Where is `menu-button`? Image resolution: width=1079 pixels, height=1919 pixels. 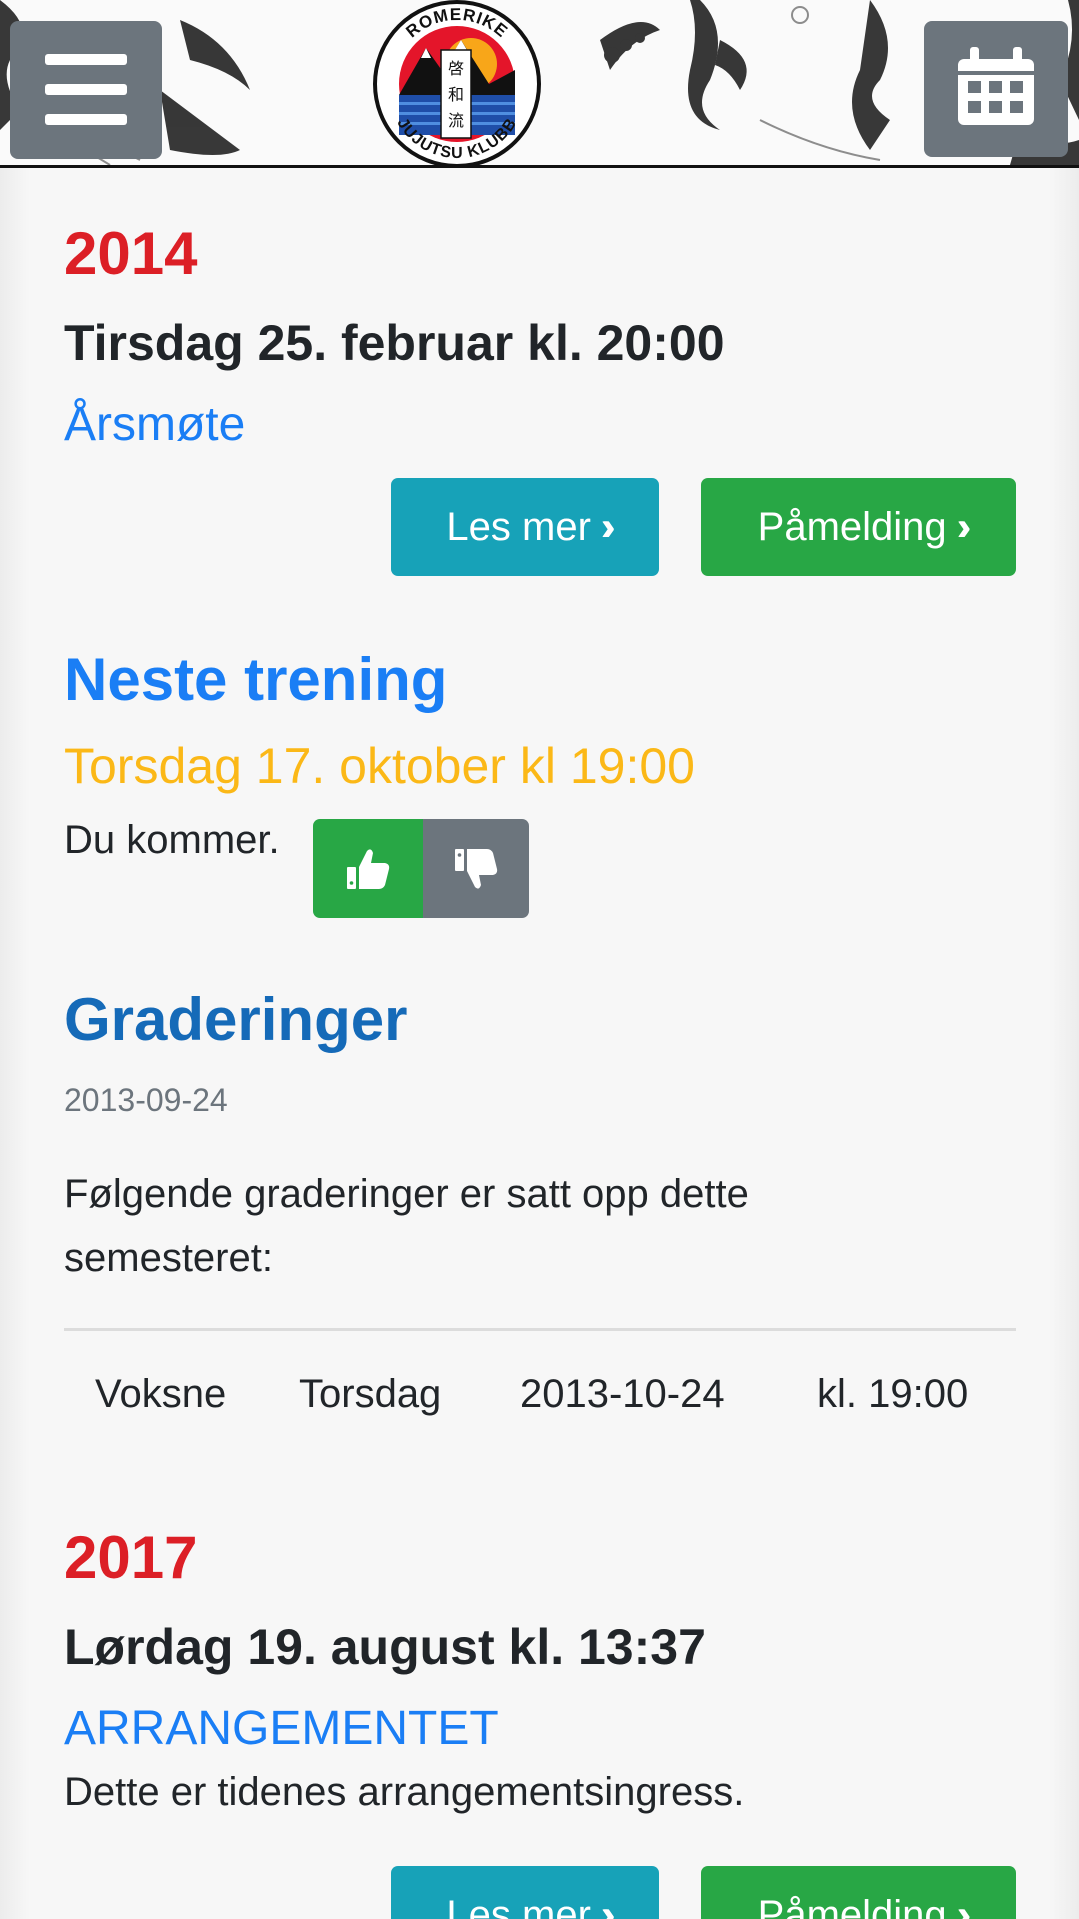
menu-button is located at coordinates (86, 90).